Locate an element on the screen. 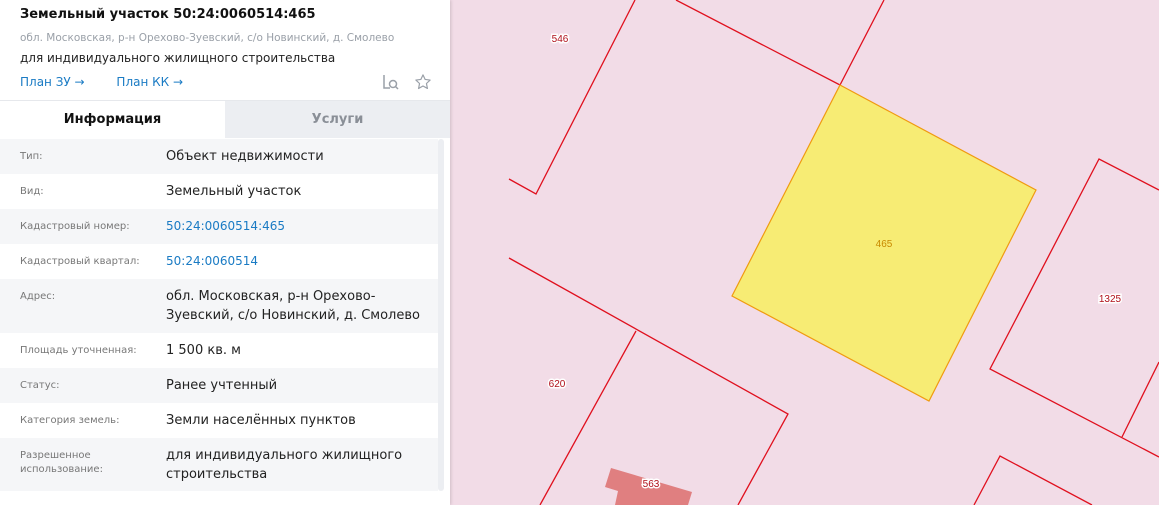 Image resolution: width=1159 pixels, height=505 pixels. cadastral-quarter-link: 50:24:0060514 is located at coordinates (302, 265).